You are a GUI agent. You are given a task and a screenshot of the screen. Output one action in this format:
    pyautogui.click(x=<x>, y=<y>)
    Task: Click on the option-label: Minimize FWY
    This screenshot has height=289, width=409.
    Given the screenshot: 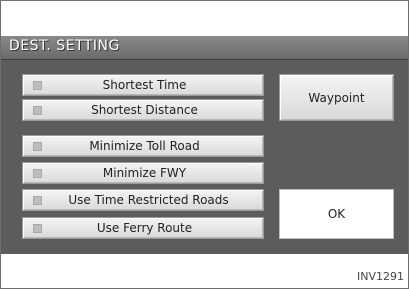 What is the action you would take?
    pyautogui.click(x=144, y=173)
    